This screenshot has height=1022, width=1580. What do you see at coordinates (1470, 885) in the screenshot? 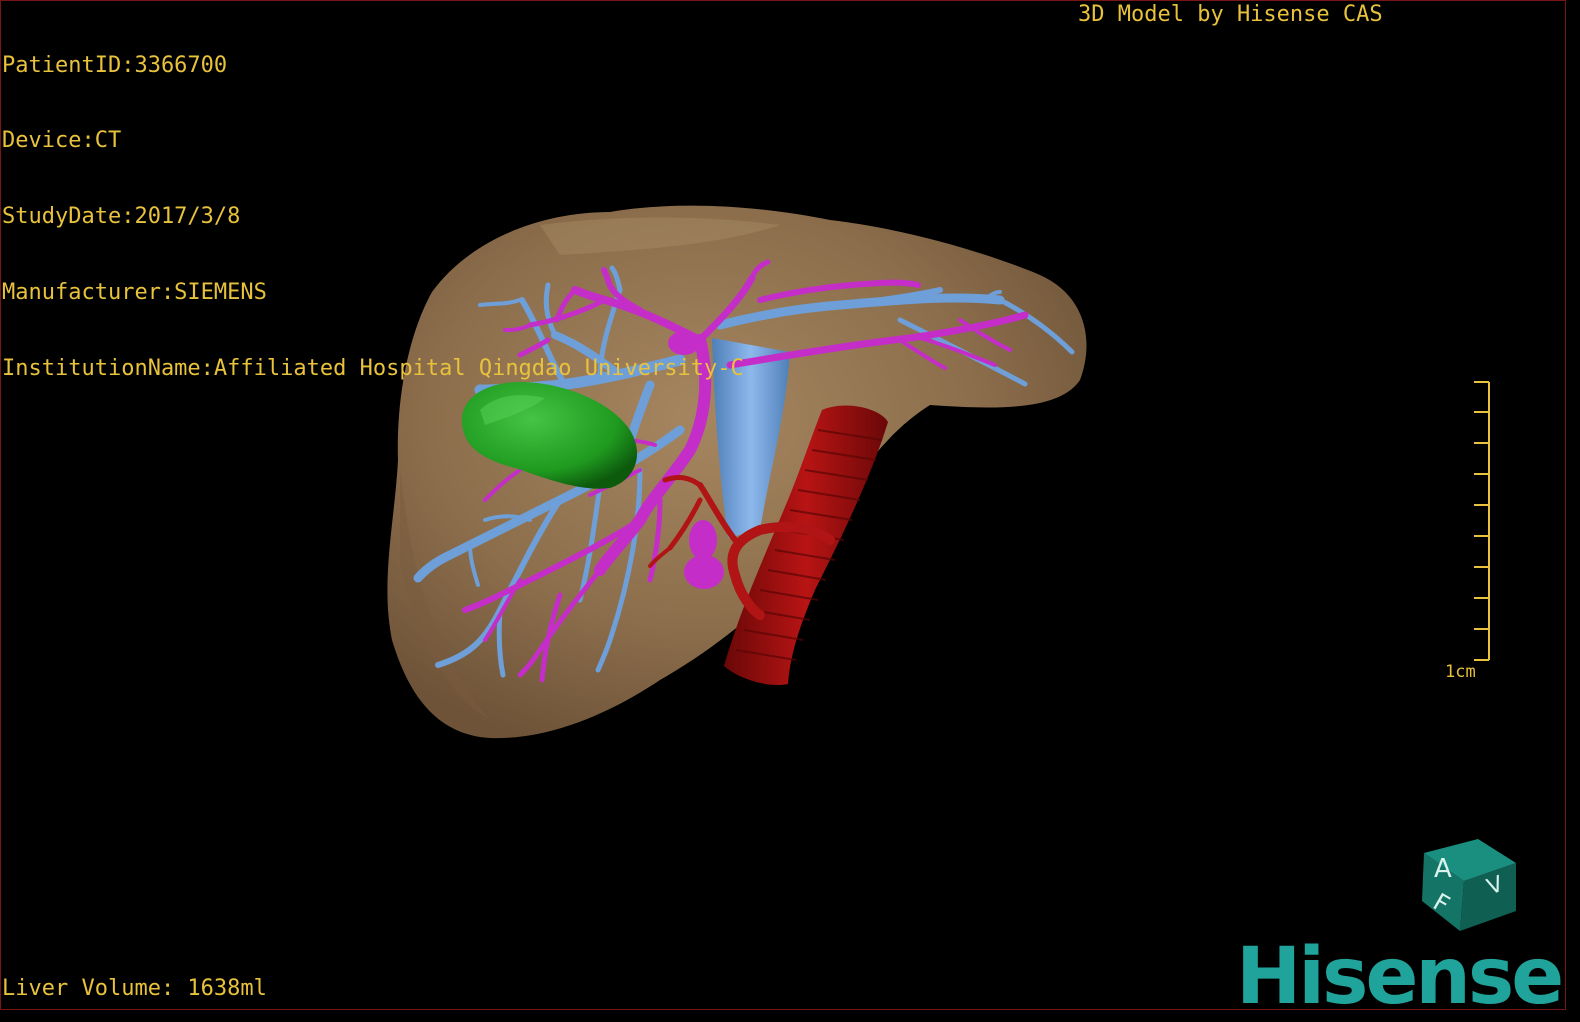
I see `orientation-cube-icon: A F V` at bounding box center [1470, 885].